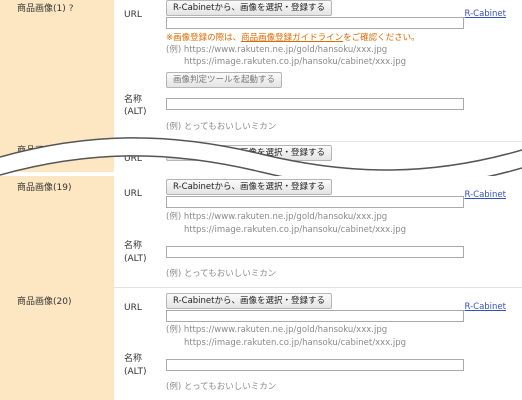 The image size is (522, 400). I want to click on omitted-rows-wave, so click(261, 159).